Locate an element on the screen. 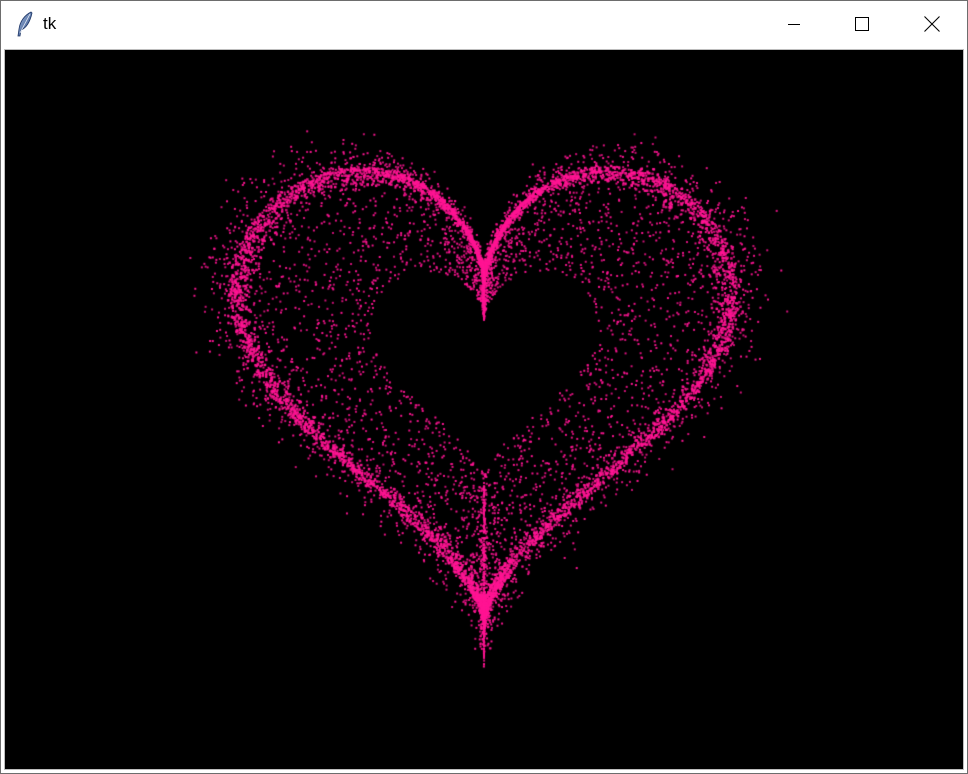 The width and height of the screenshot is (968, 774). minimize-button is located at coordinates (794, 24).